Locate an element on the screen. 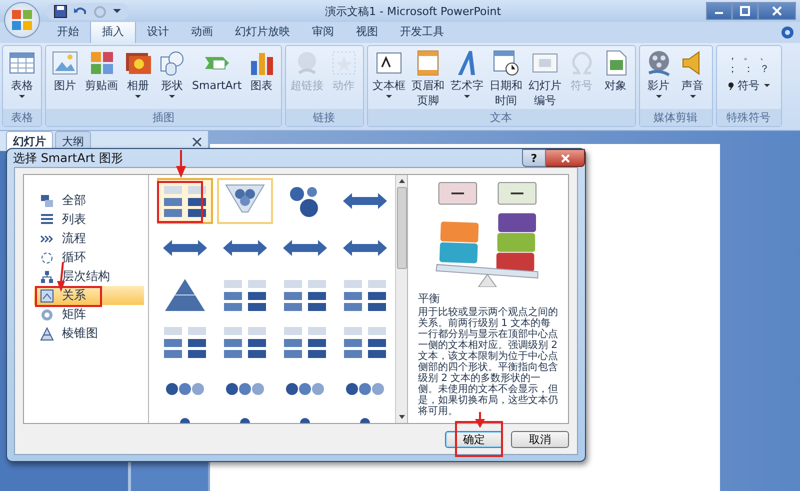 Image resolution: width=800 pixels, height=491 pixels. layout-description: 用于比较或显示两个观点之间的关系。前两行级别 1 文本的每一行都分别与显示在顶部中心点一侧的文本相对应。强调级别 2 文本，该文本限制为位于中心点侧部的四个形状。平衡指向包含级别 2 文本的多数形状的一侧。未使用的文本不会显示，但是，如果切换布局，这些文本仍将可用。 is located at coordinates (488, 362).